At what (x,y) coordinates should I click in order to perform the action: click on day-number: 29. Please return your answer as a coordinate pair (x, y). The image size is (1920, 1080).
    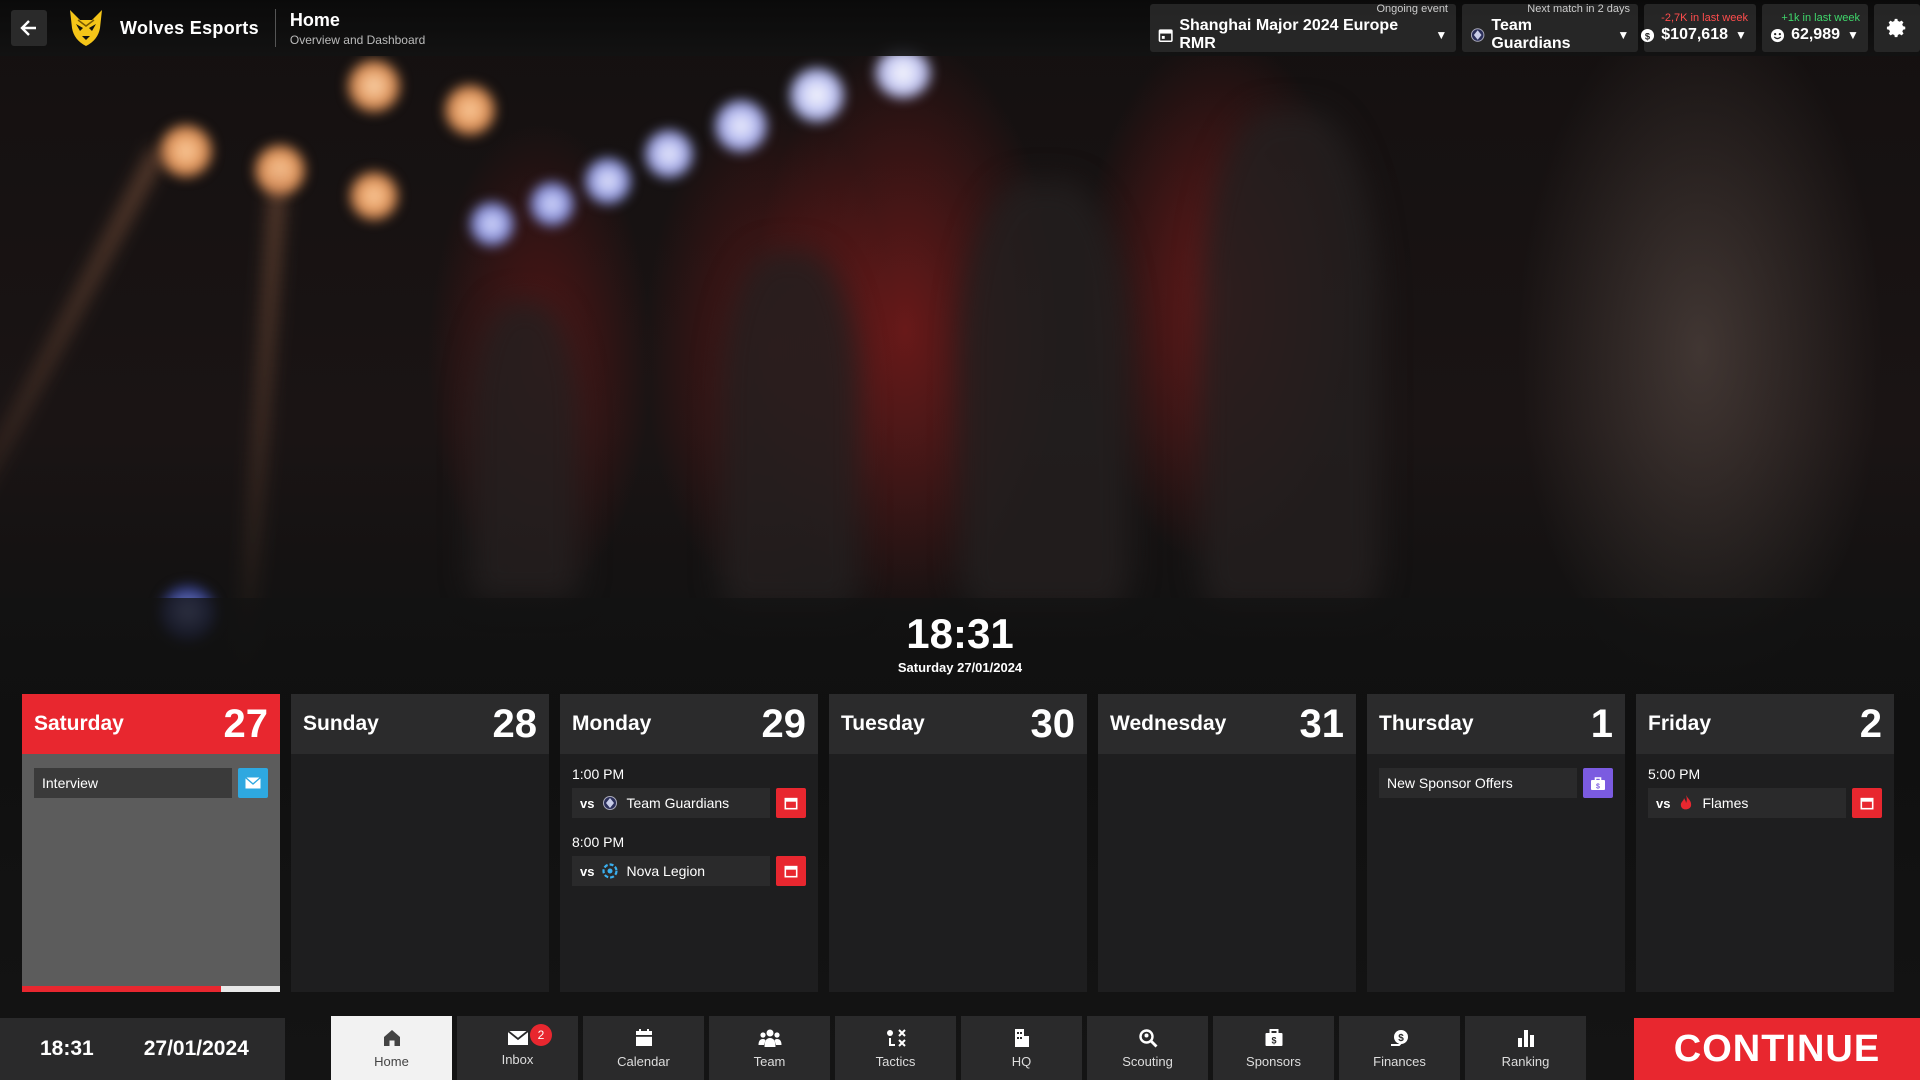
    Looking at the image, I should click on (784, 723).